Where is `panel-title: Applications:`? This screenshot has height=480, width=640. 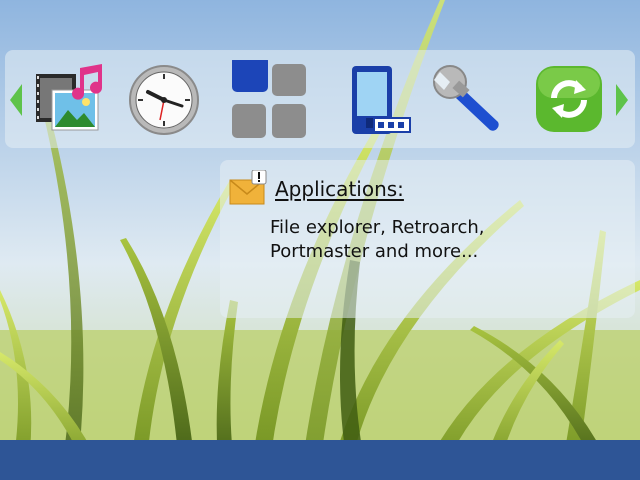 panel-title: Applications: is located at coordinates (339, 189).